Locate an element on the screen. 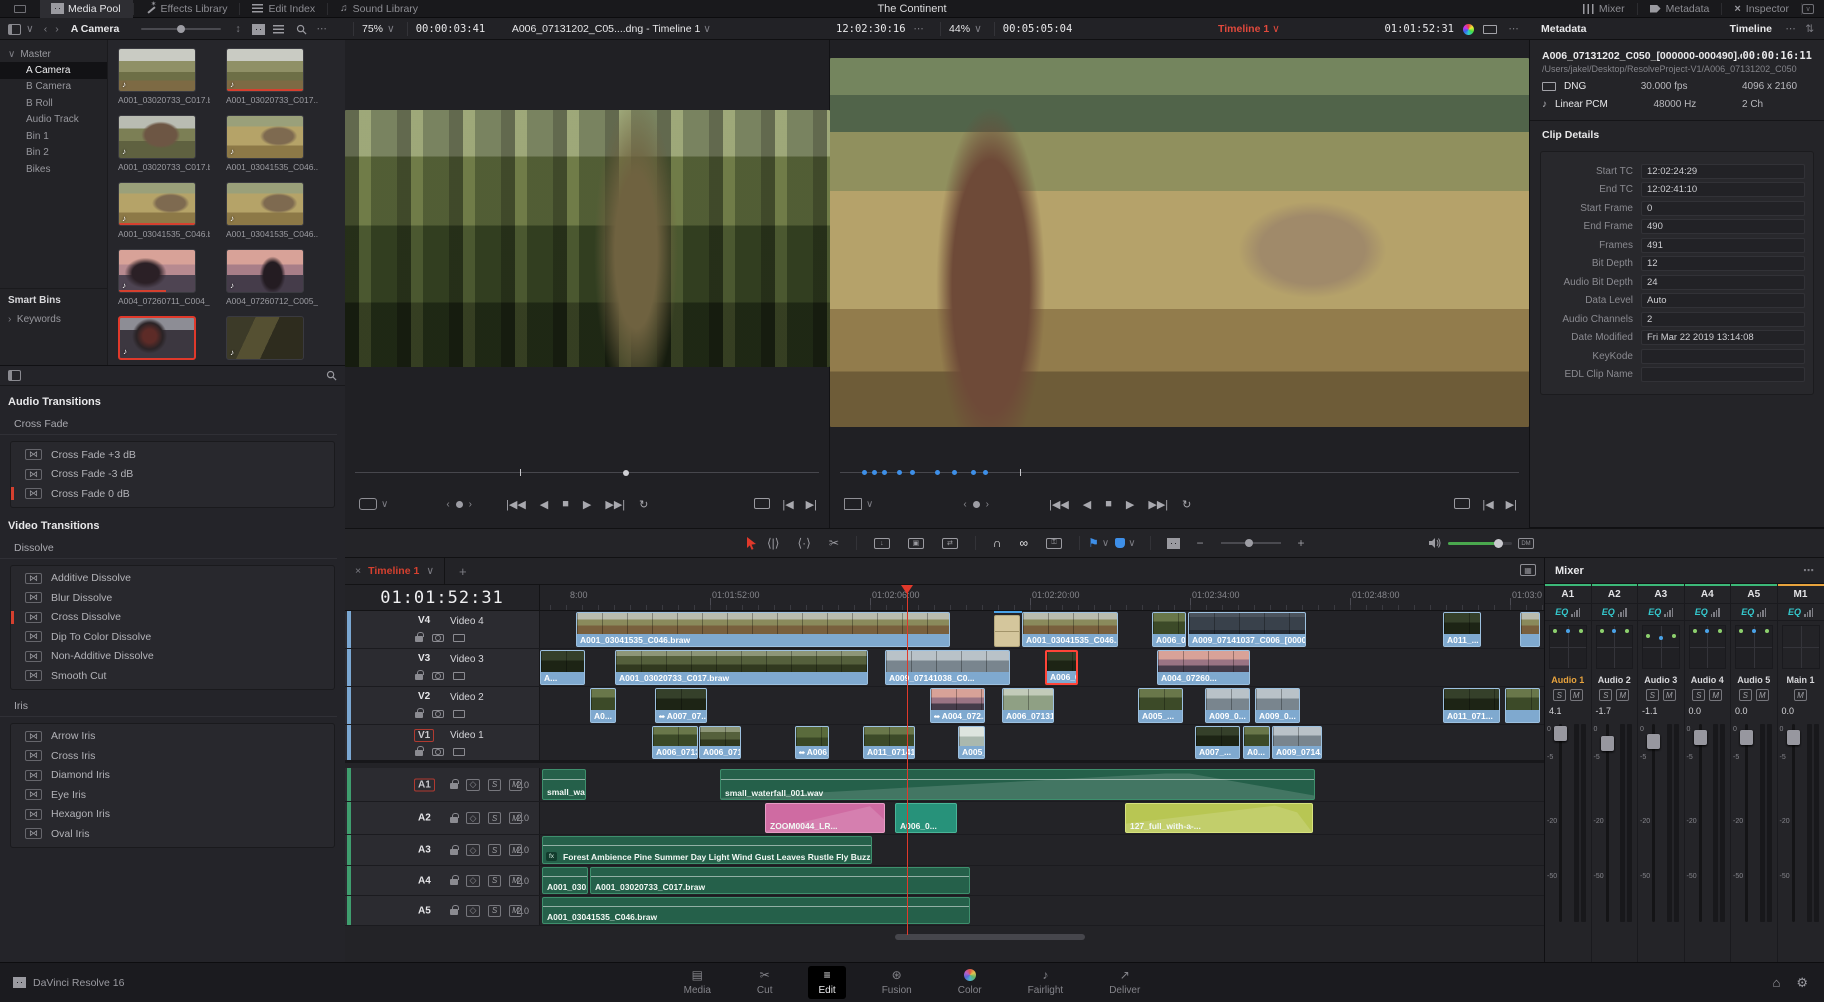 The height and width of the screenshot is (1002, 1824). metadata-button: Metadata is located at coordinates (1680, 9).